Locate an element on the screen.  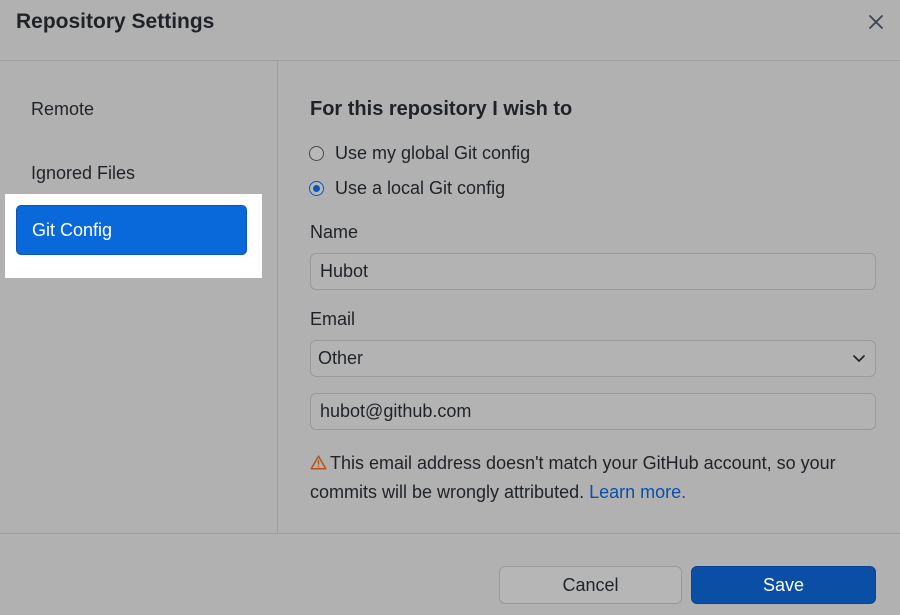
radio-local-git-config: Use a local Git config is located at coordinates (407, 188).